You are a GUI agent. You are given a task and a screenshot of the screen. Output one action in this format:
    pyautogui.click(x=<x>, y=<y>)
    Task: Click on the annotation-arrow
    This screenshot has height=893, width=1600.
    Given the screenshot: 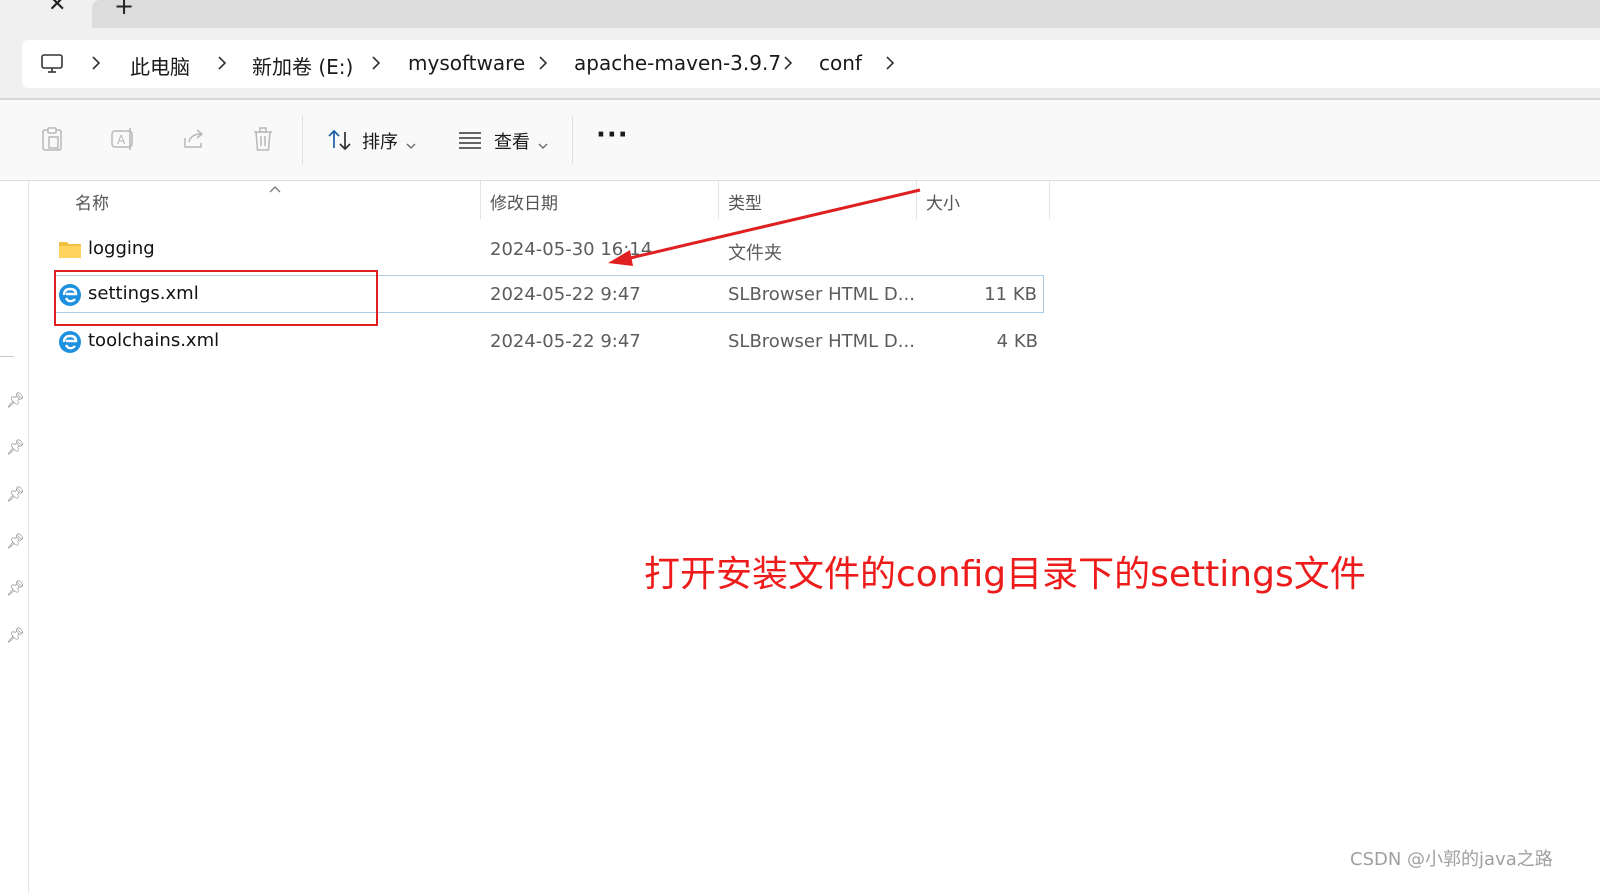 What is the action you would take?
    pyautogui.click(x=764, y=227)
    